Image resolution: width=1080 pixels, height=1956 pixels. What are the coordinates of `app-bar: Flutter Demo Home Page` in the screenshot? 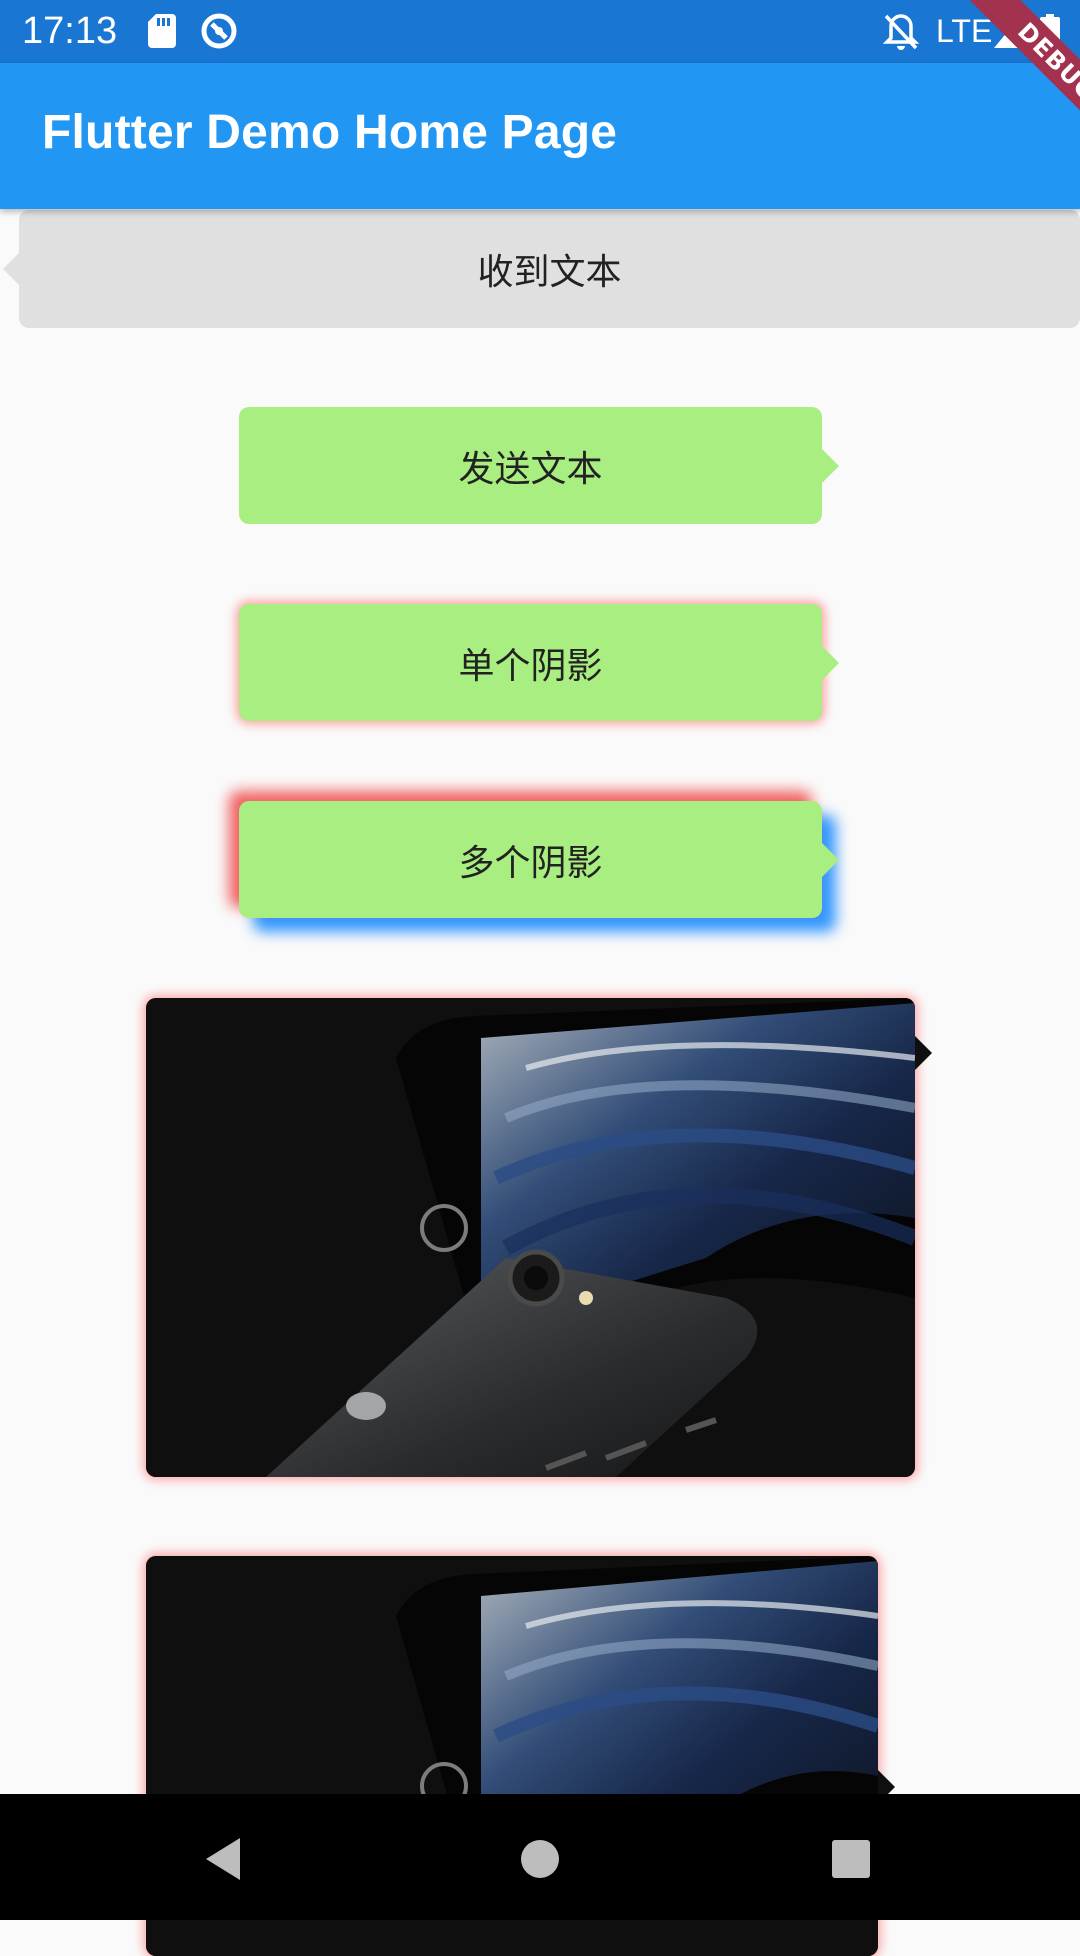 It's located at (540, 136).